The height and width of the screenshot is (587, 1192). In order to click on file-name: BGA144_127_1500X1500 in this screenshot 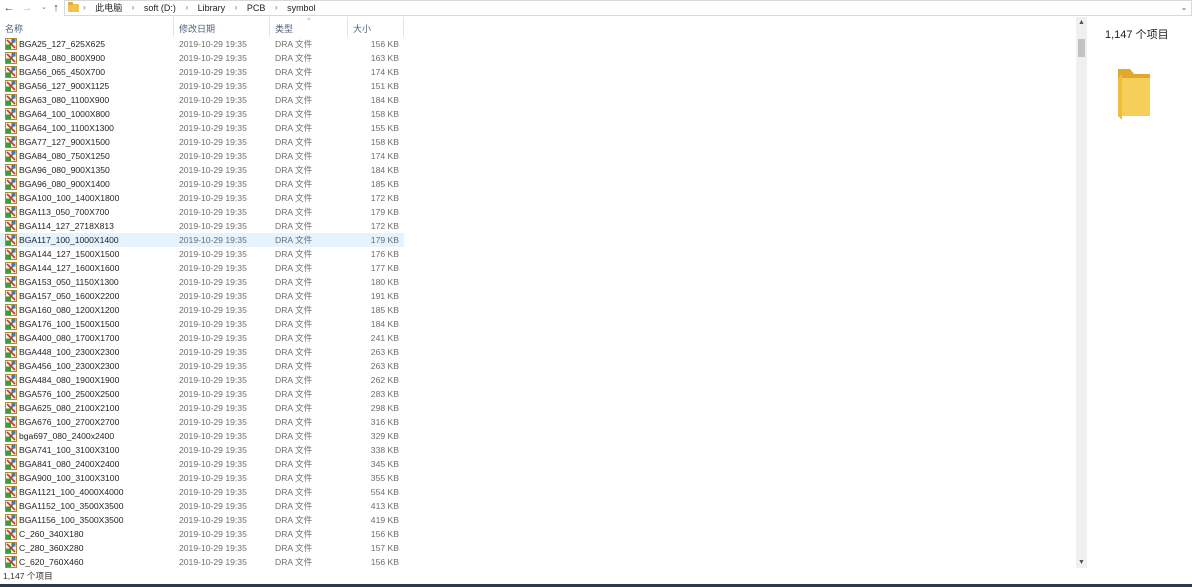, I will do `click(69, 254)`.